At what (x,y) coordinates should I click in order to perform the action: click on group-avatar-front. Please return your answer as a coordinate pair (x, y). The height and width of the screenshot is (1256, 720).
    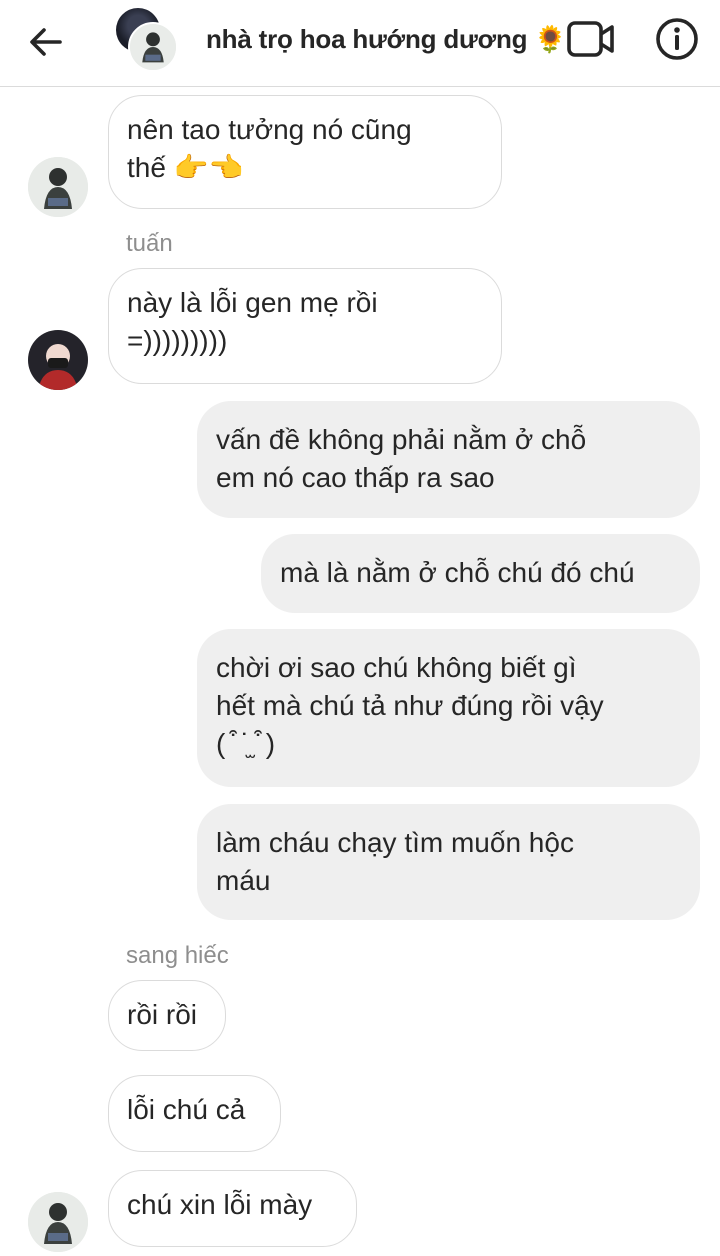
    Looking at the image, I should click on (153, 47).